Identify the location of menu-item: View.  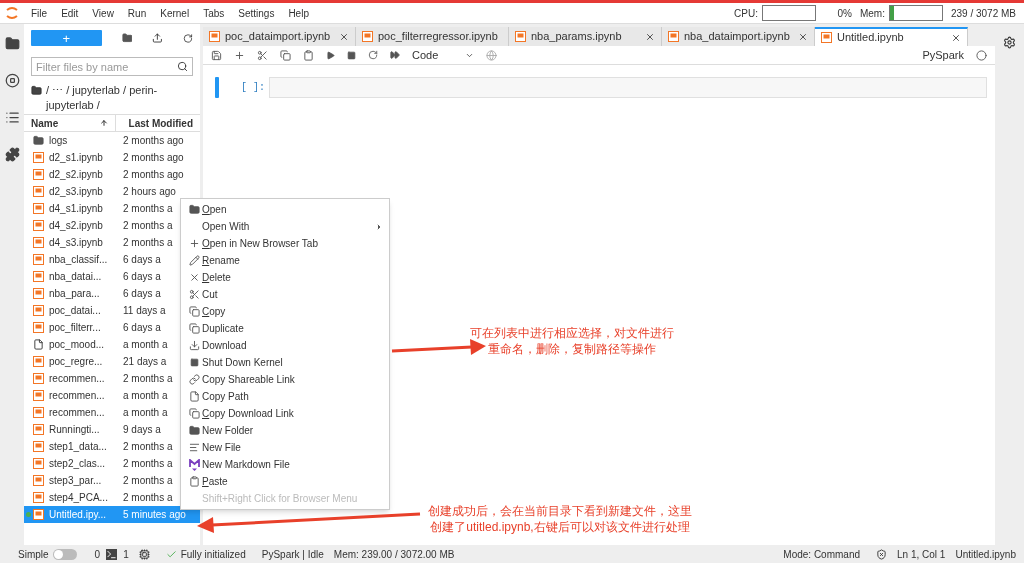
(103, 13).